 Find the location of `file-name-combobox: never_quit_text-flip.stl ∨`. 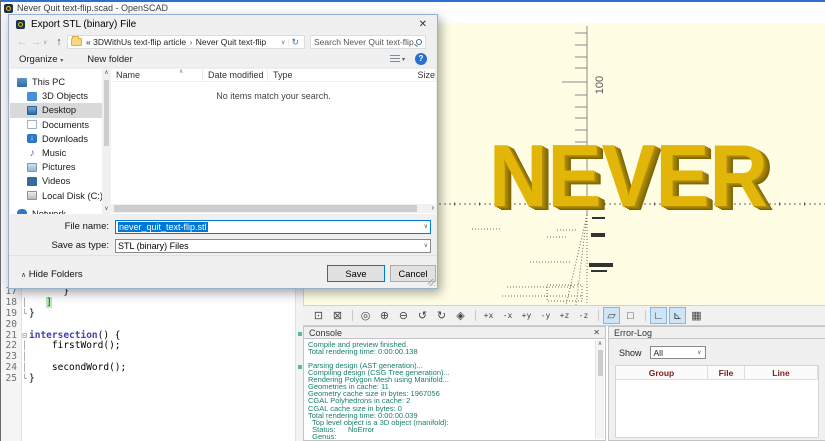

file-name-combobox: never_quit_text-flip.stl ∨ is located at coordinates (273, 226).